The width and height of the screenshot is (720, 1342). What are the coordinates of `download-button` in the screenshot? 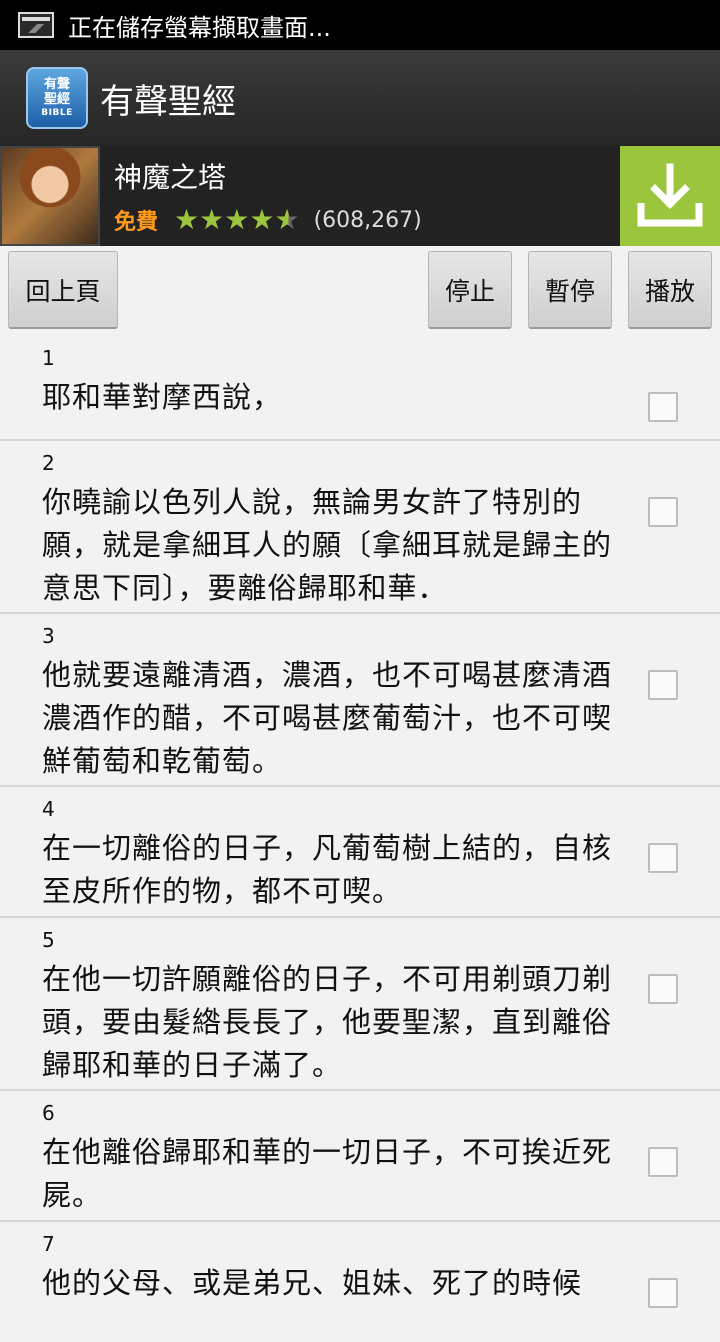 It's located at (670, 196).